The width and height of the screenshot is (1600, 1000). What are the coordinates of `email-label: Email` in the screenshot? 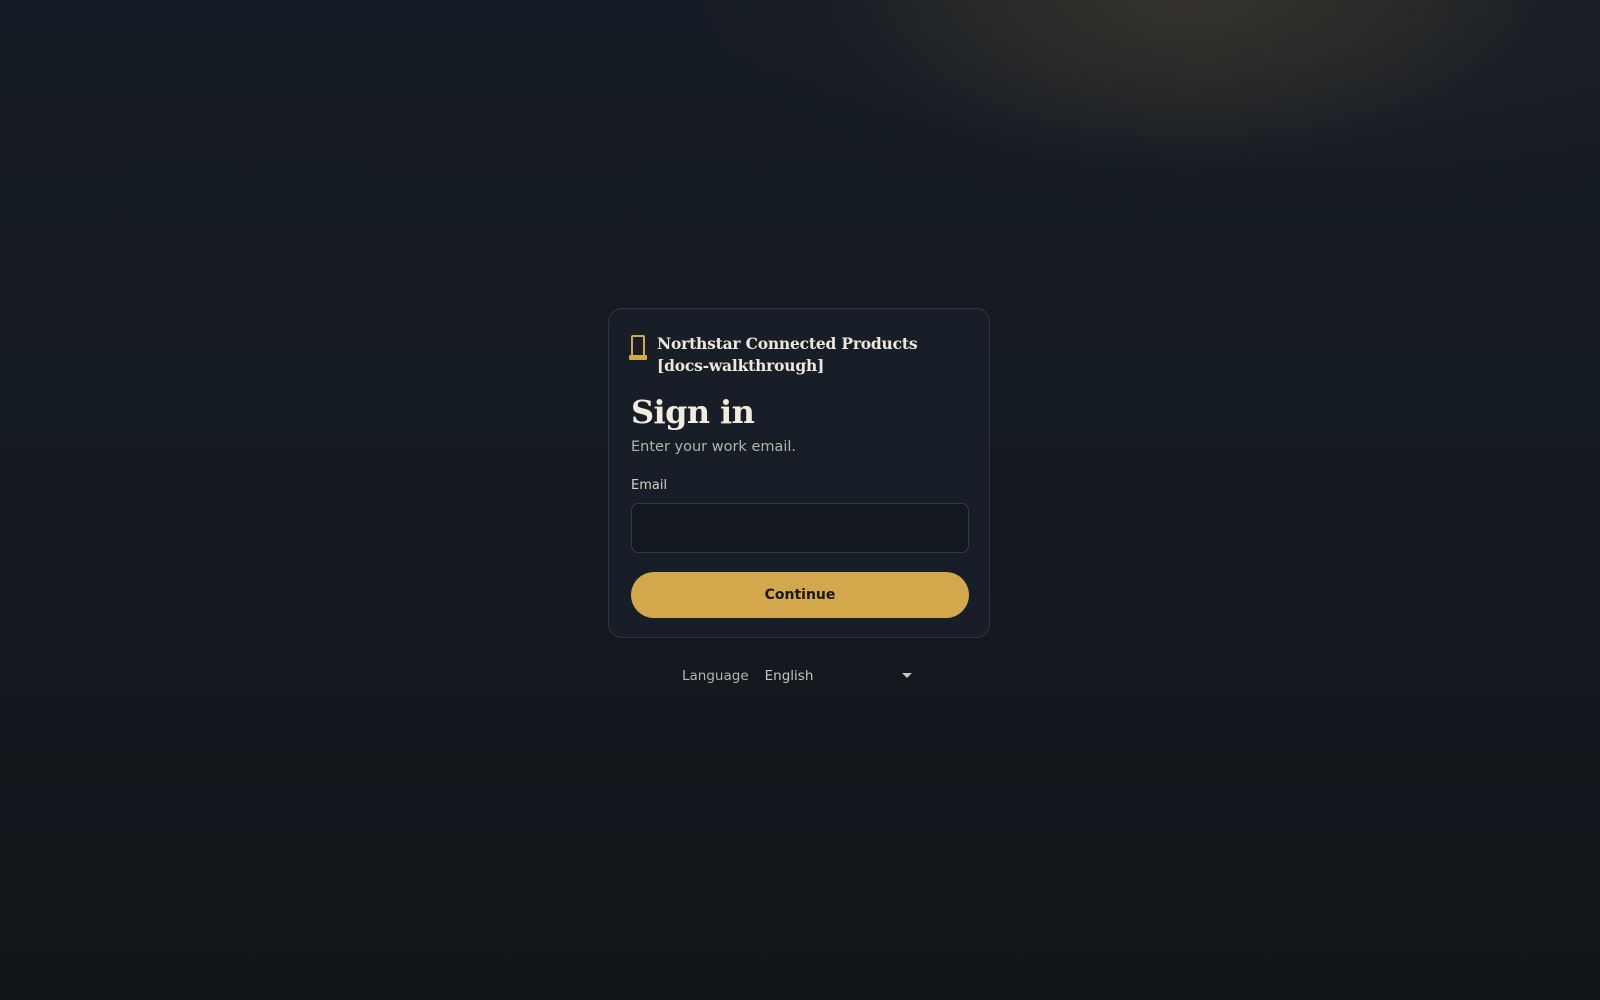 It's located at (649, 485).